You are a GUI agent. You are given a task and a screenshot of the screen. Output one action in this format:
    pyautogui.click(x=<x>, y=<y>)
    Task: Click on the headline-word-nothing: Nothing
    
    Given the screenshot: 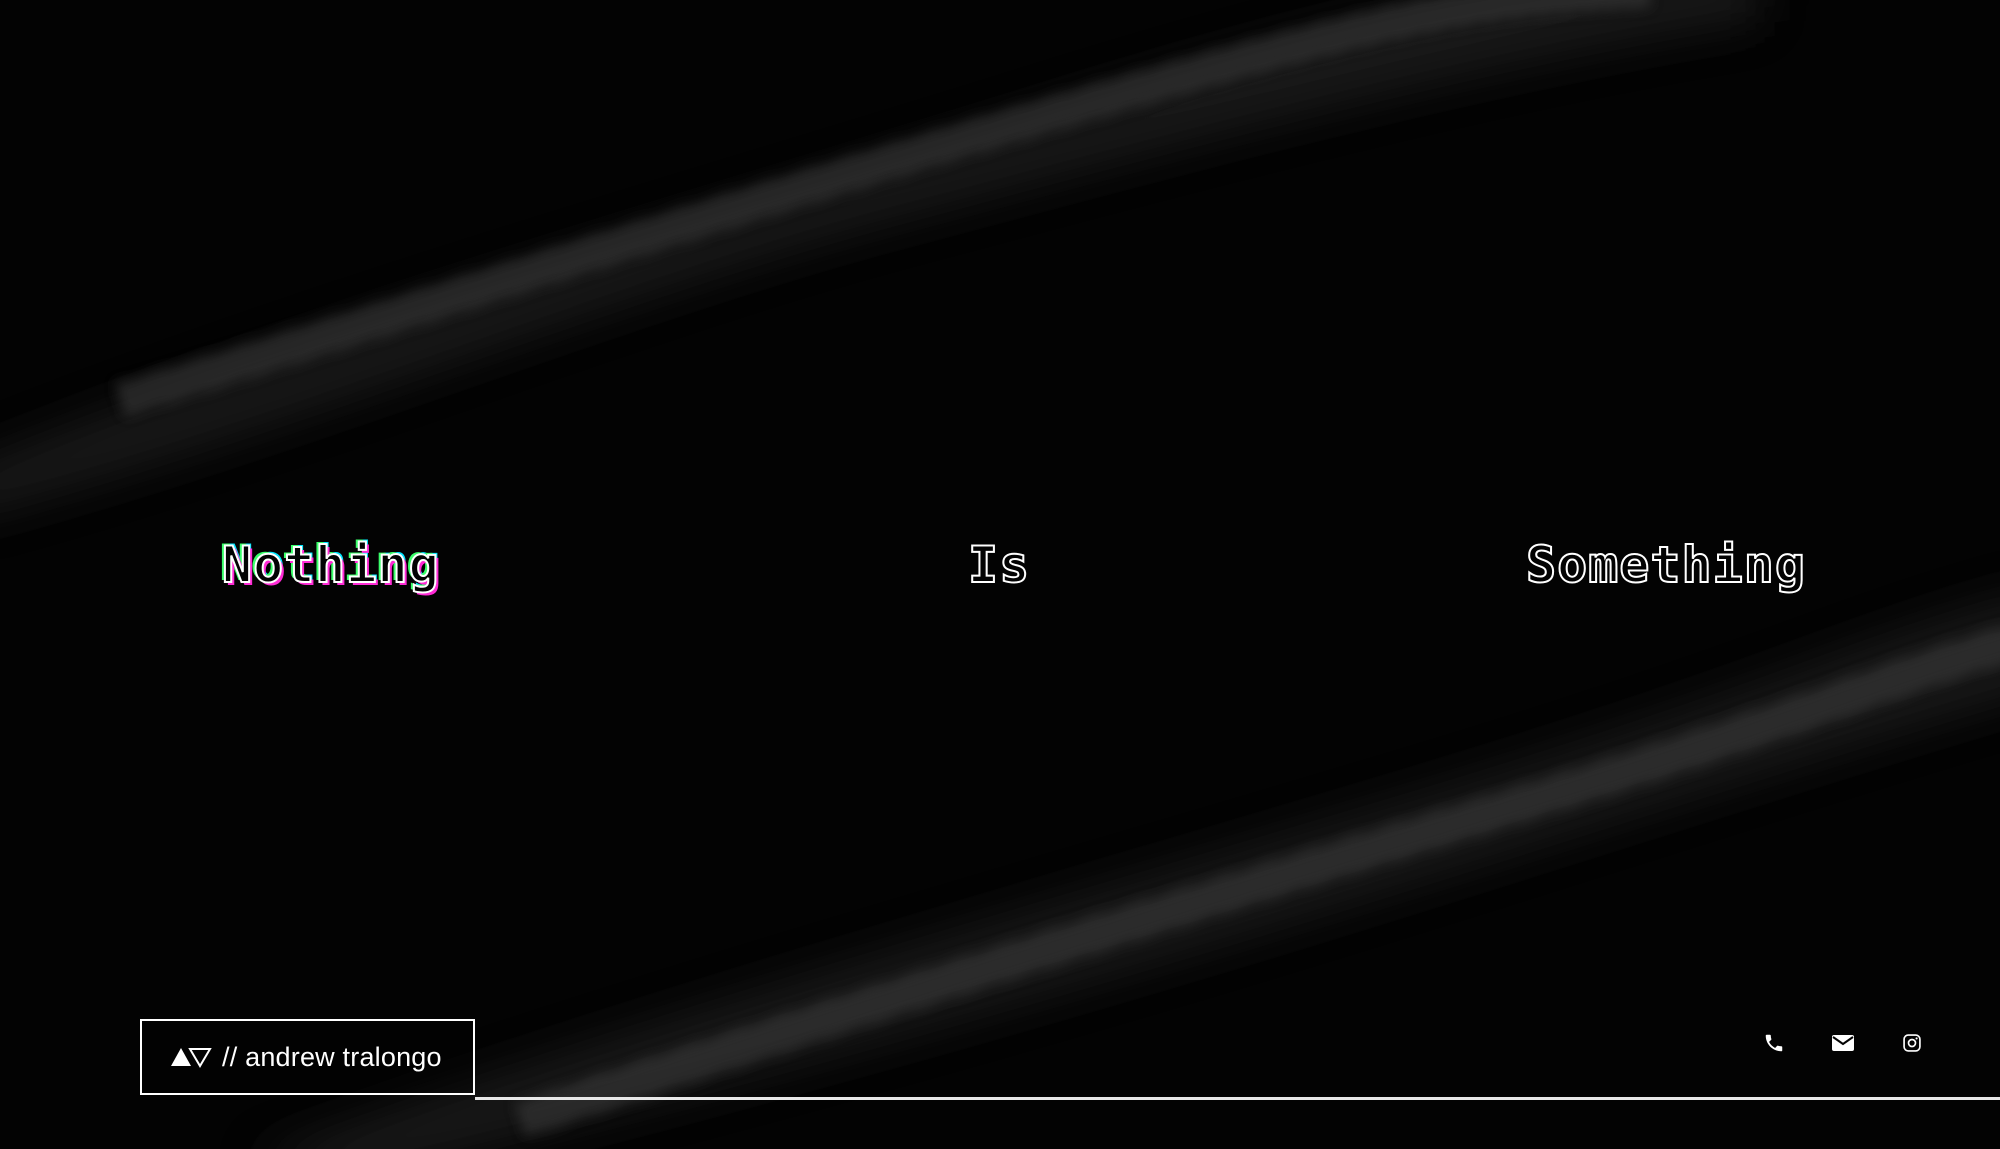 What is the action you would take?
    pyautogui.click(x=330, y=565)
    